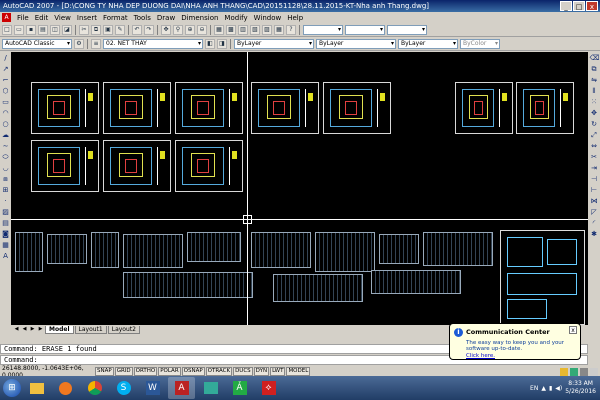 This screenshot has height=400, width=600. Describe the element at coordinates (178, 29) in the screenshot. I see `zoom-realtime-icon: ⚲` at that location.